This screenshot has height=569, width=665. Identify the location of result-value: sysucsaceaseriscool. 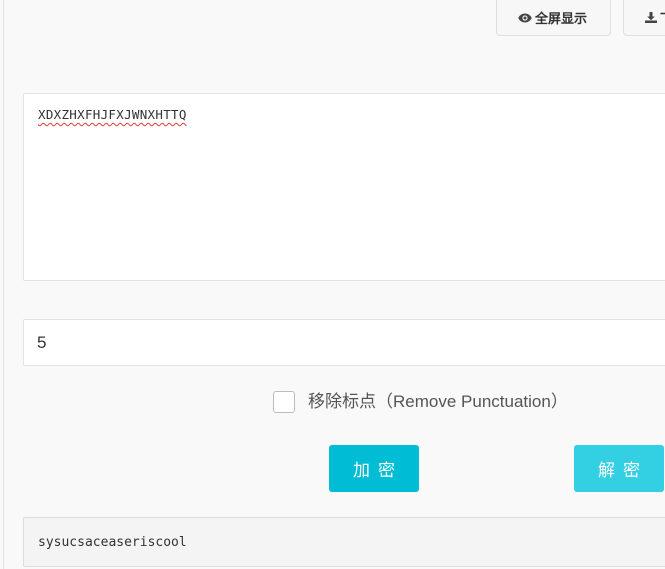
(112, 542).